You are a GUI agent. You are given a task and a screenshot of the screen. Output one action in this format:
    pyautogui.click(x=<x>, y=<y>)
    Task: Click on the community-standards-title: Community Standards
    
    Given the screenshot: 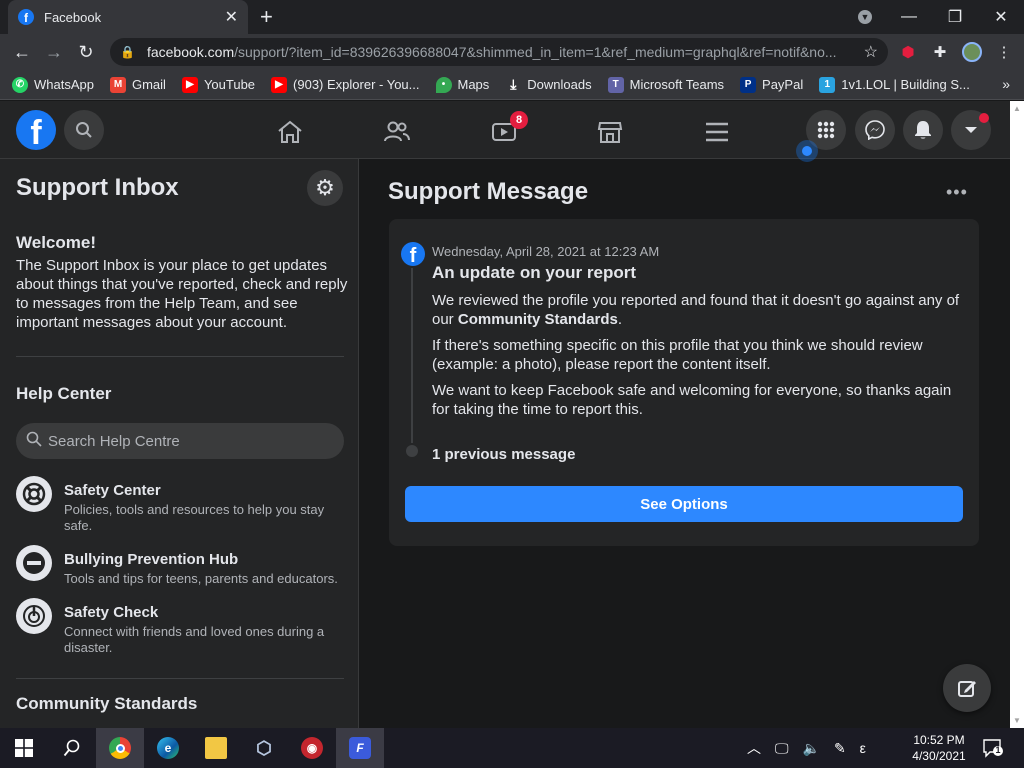 What is the action you would take?
    pyautogui.click(x=106, y=704)
    